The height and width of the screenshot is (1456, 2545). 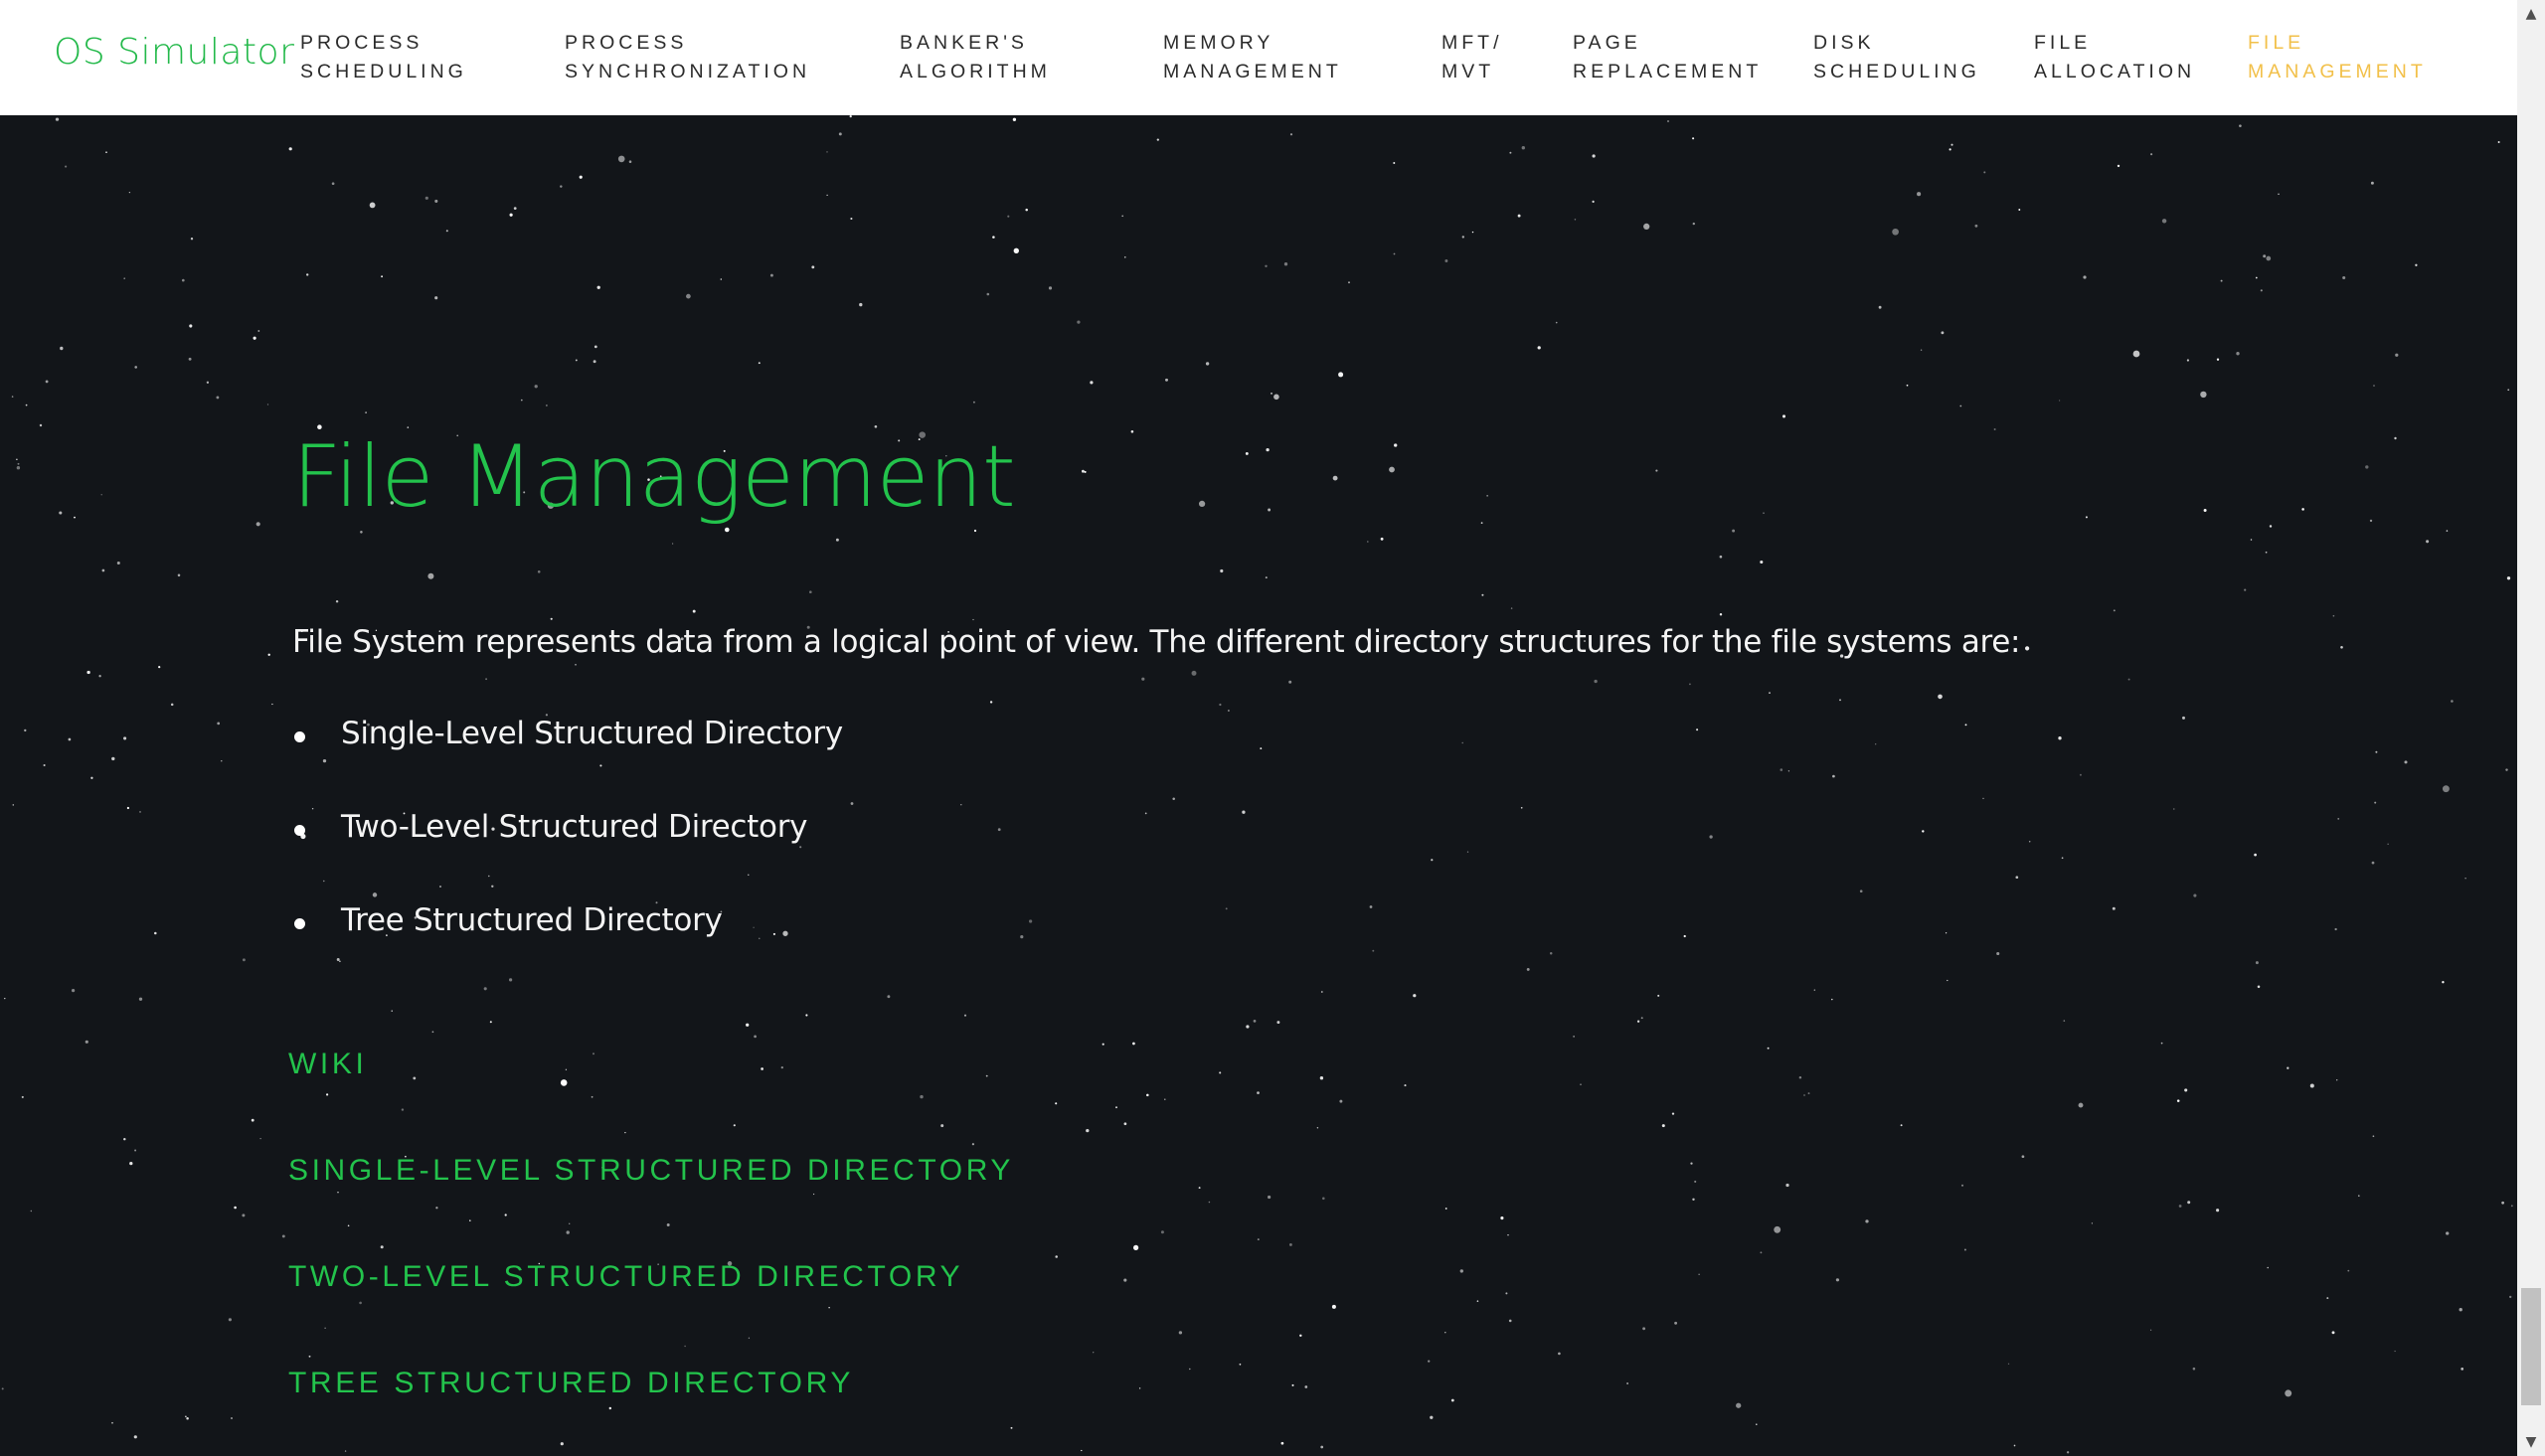 I want to click on two-level-directory-link: TWO-LEVEL STRUCTURED DIRECTORY, so click(x=651, y=1313).